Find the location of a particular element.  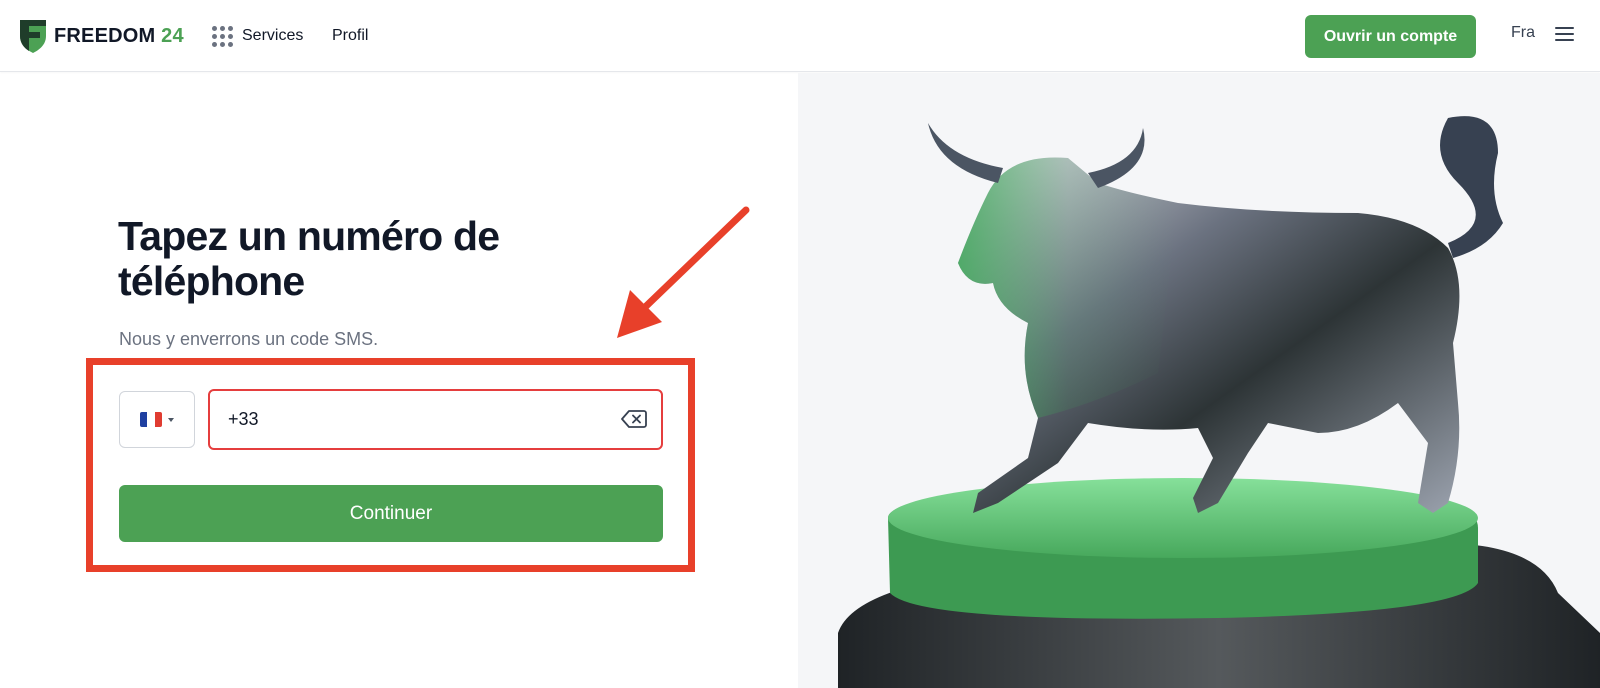

caret-down-icon is located at coordinates (171, 419).